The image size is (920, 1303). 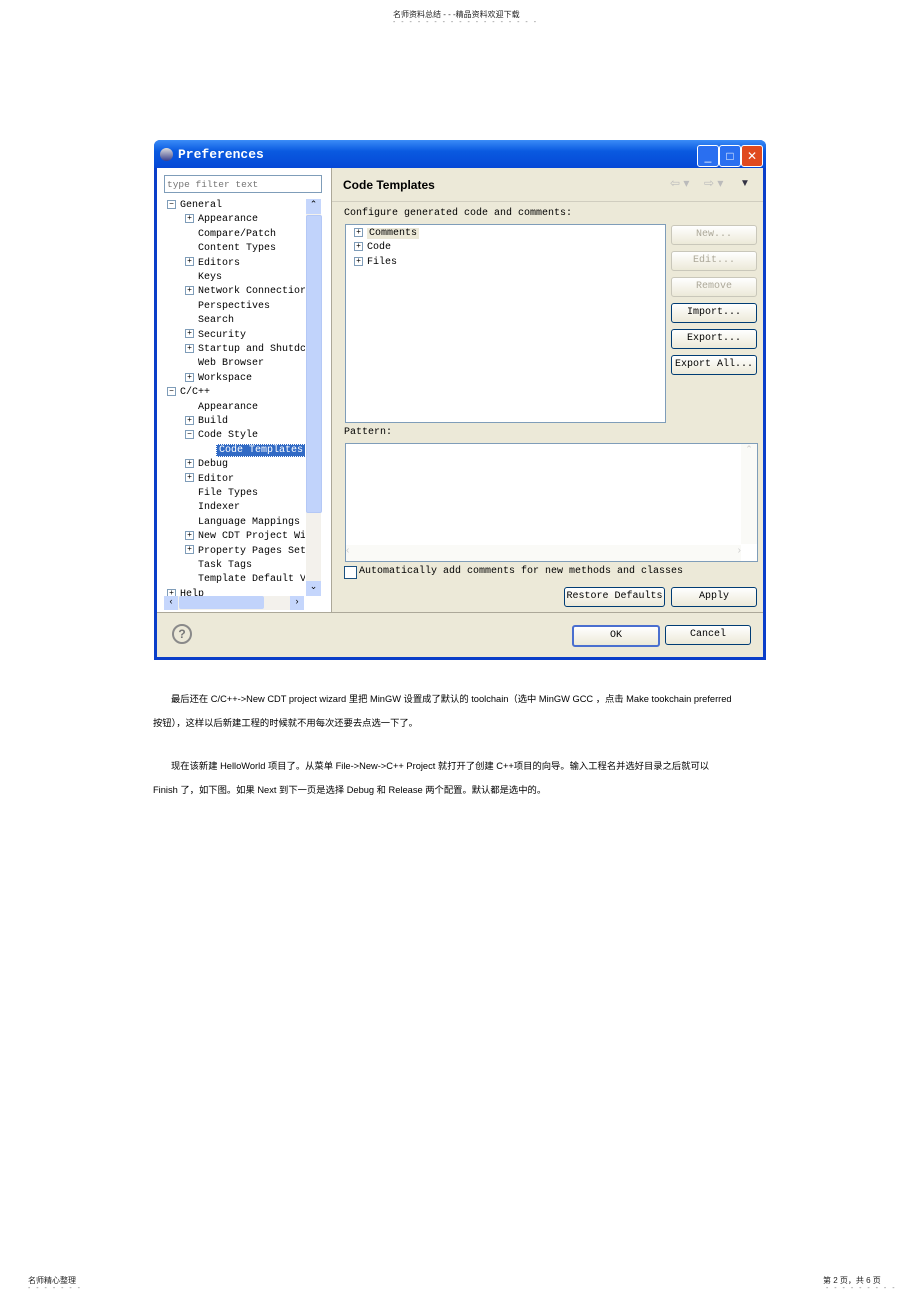 What do you see at coordinates (368, 432) in the screenshot?
I see `pattern-label: Pattern:` at bounding box center [368, 432].